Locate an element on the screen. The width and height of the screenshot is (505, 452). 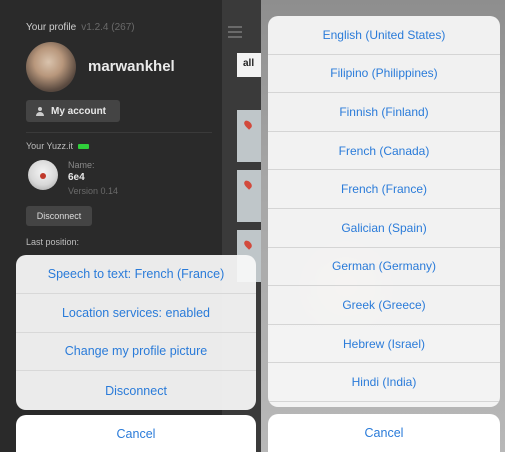
device-icon is located at coordinates (43, 175).